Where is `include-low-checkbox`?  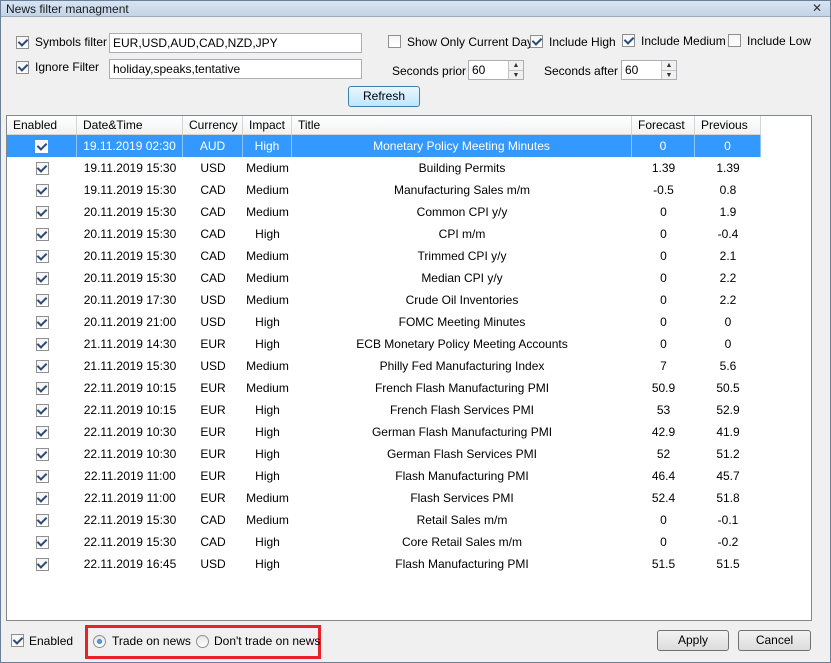 include-low-checkbox is located at coordinates (734, 40).